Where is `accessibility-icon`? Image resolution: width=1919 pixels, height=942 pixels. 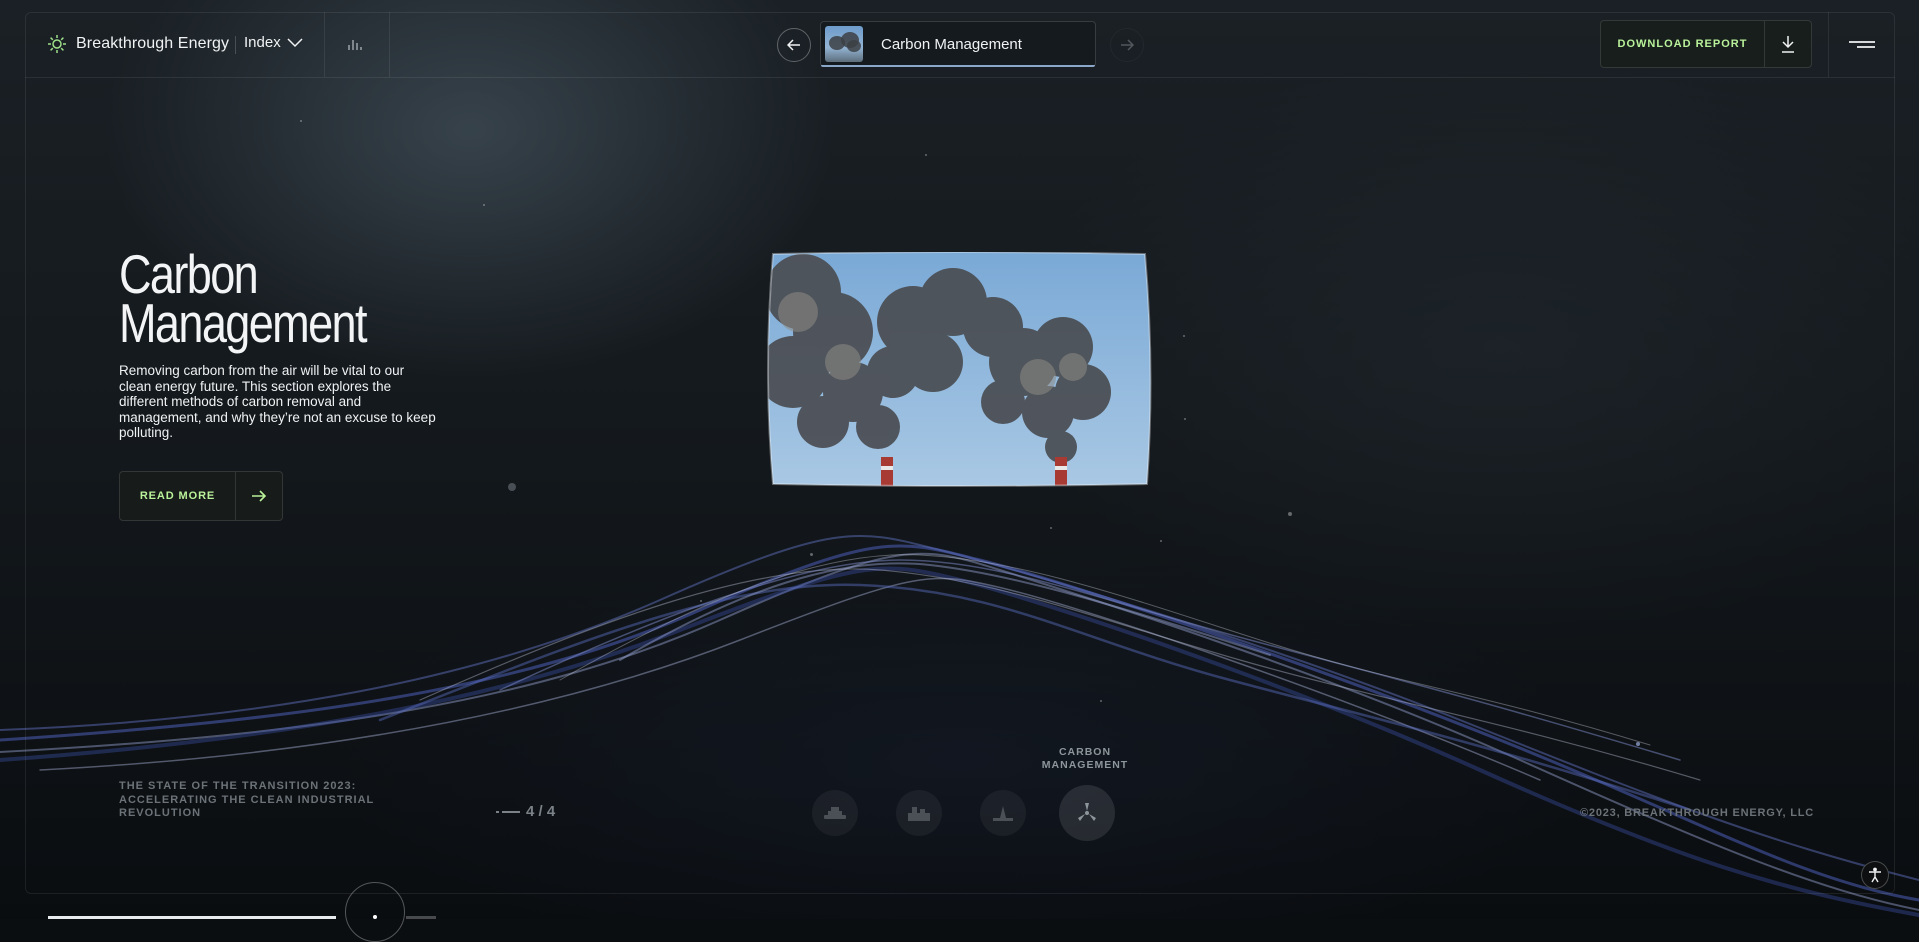 accessibility-icon is located at coordinates (1875, 875).